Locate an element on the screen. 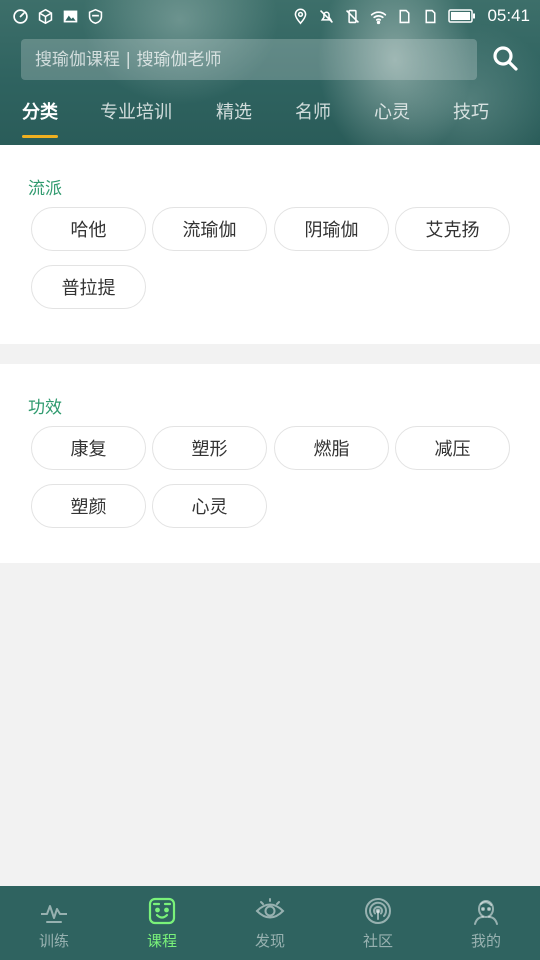 The height and width of the screenshot is (960, 540). shield-check-icon is located at coordinates (95, 16).